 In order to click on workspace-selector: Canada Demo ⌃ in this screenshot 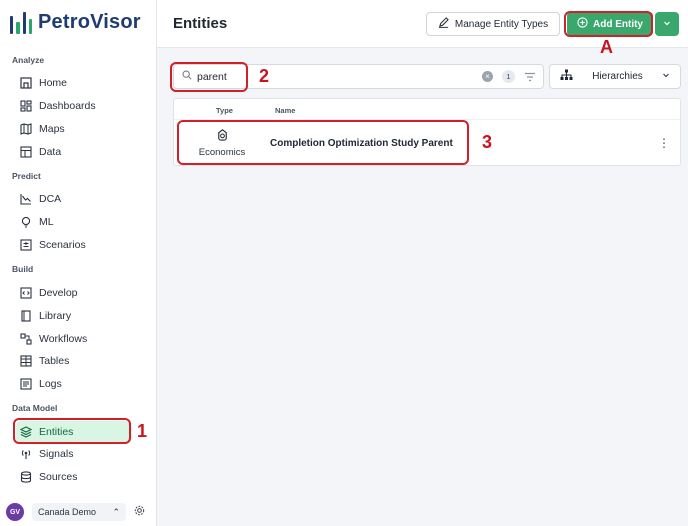, I will do `click(79, 512)`.